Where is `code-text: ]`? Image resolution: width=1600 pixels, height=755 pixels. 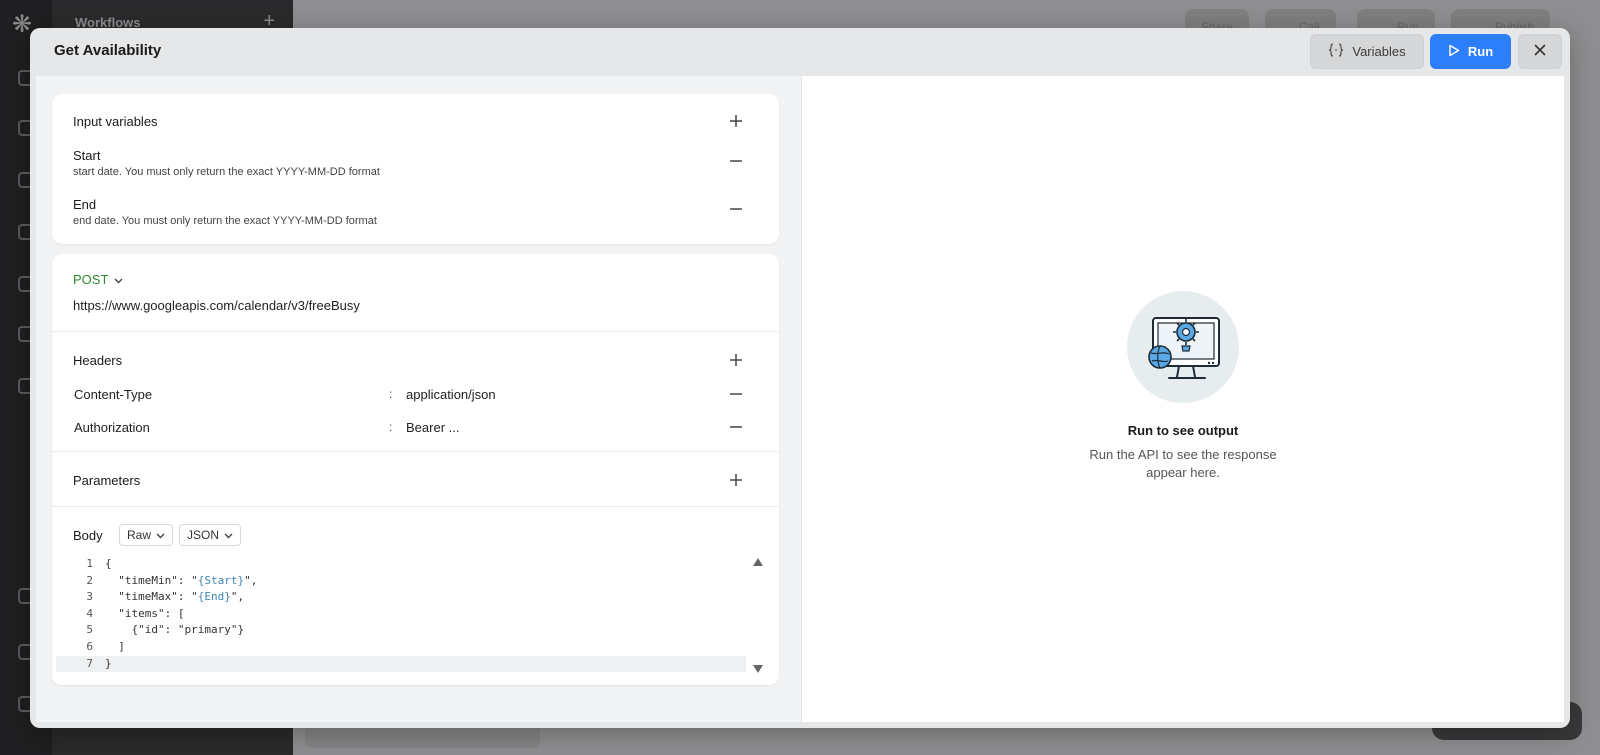 code-text: ] is located at coordinates (115, 646).